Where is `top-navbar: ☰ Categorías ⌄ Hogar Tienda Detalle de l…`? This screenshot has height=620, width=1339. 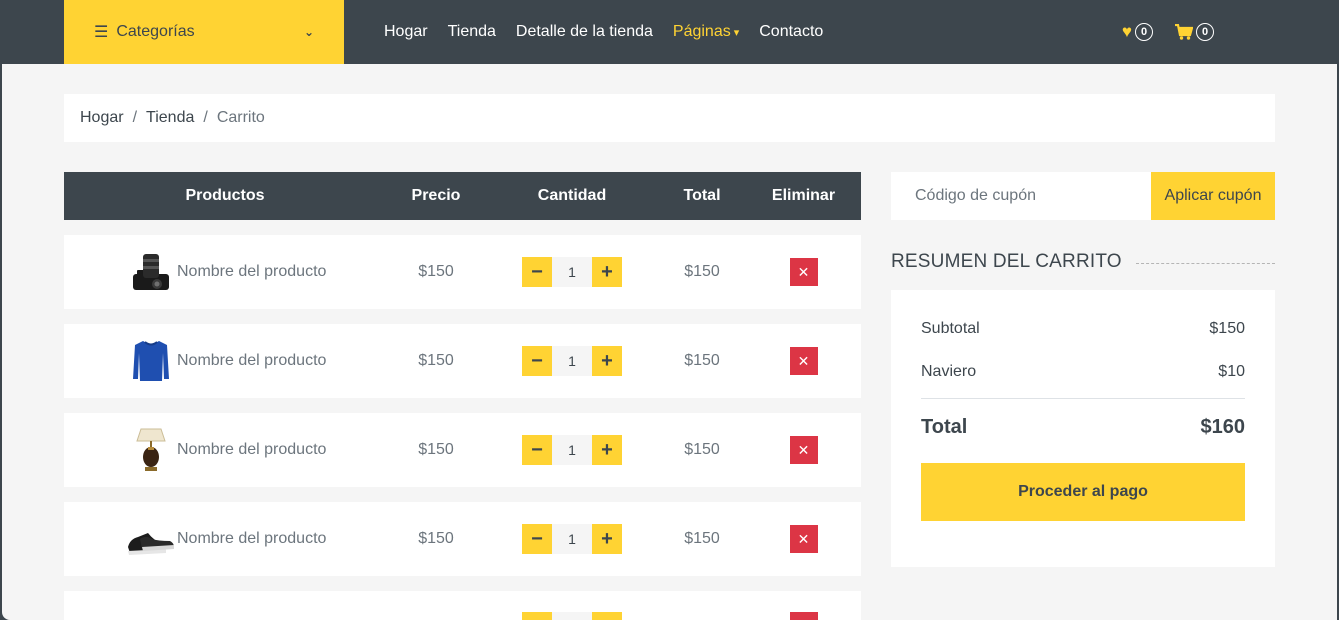
top-navbar: ☰ Categorías ⌄ Hogar Tienda Detalle de l… is located at coordinates (669, 32).